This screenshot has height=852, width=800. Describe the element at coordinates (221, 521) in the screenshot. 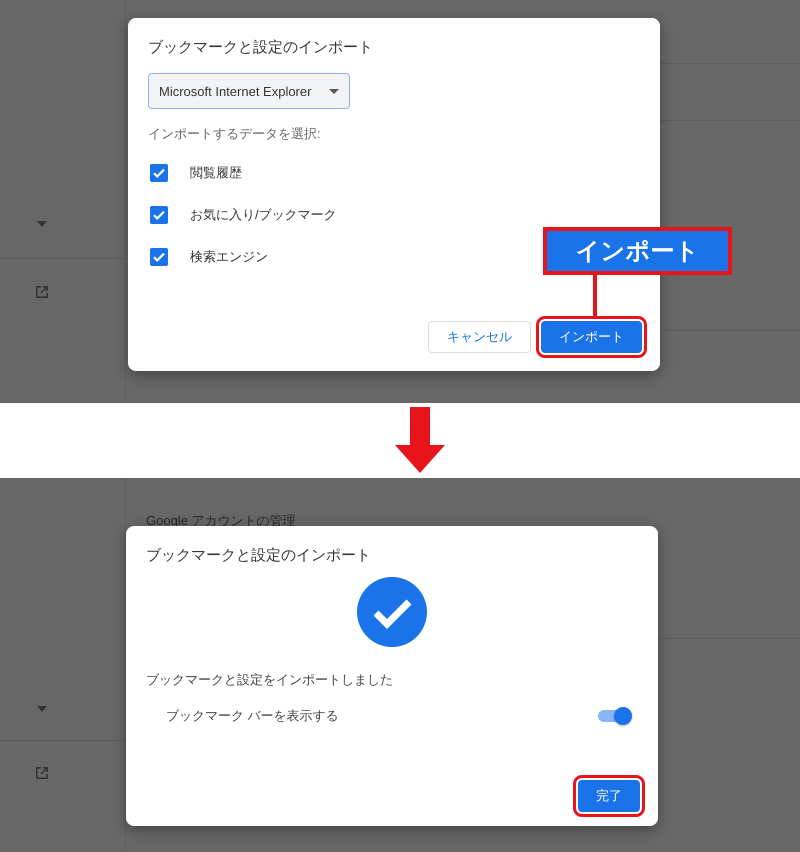

I see `settings-item: Google アカウントの管理` at that location.